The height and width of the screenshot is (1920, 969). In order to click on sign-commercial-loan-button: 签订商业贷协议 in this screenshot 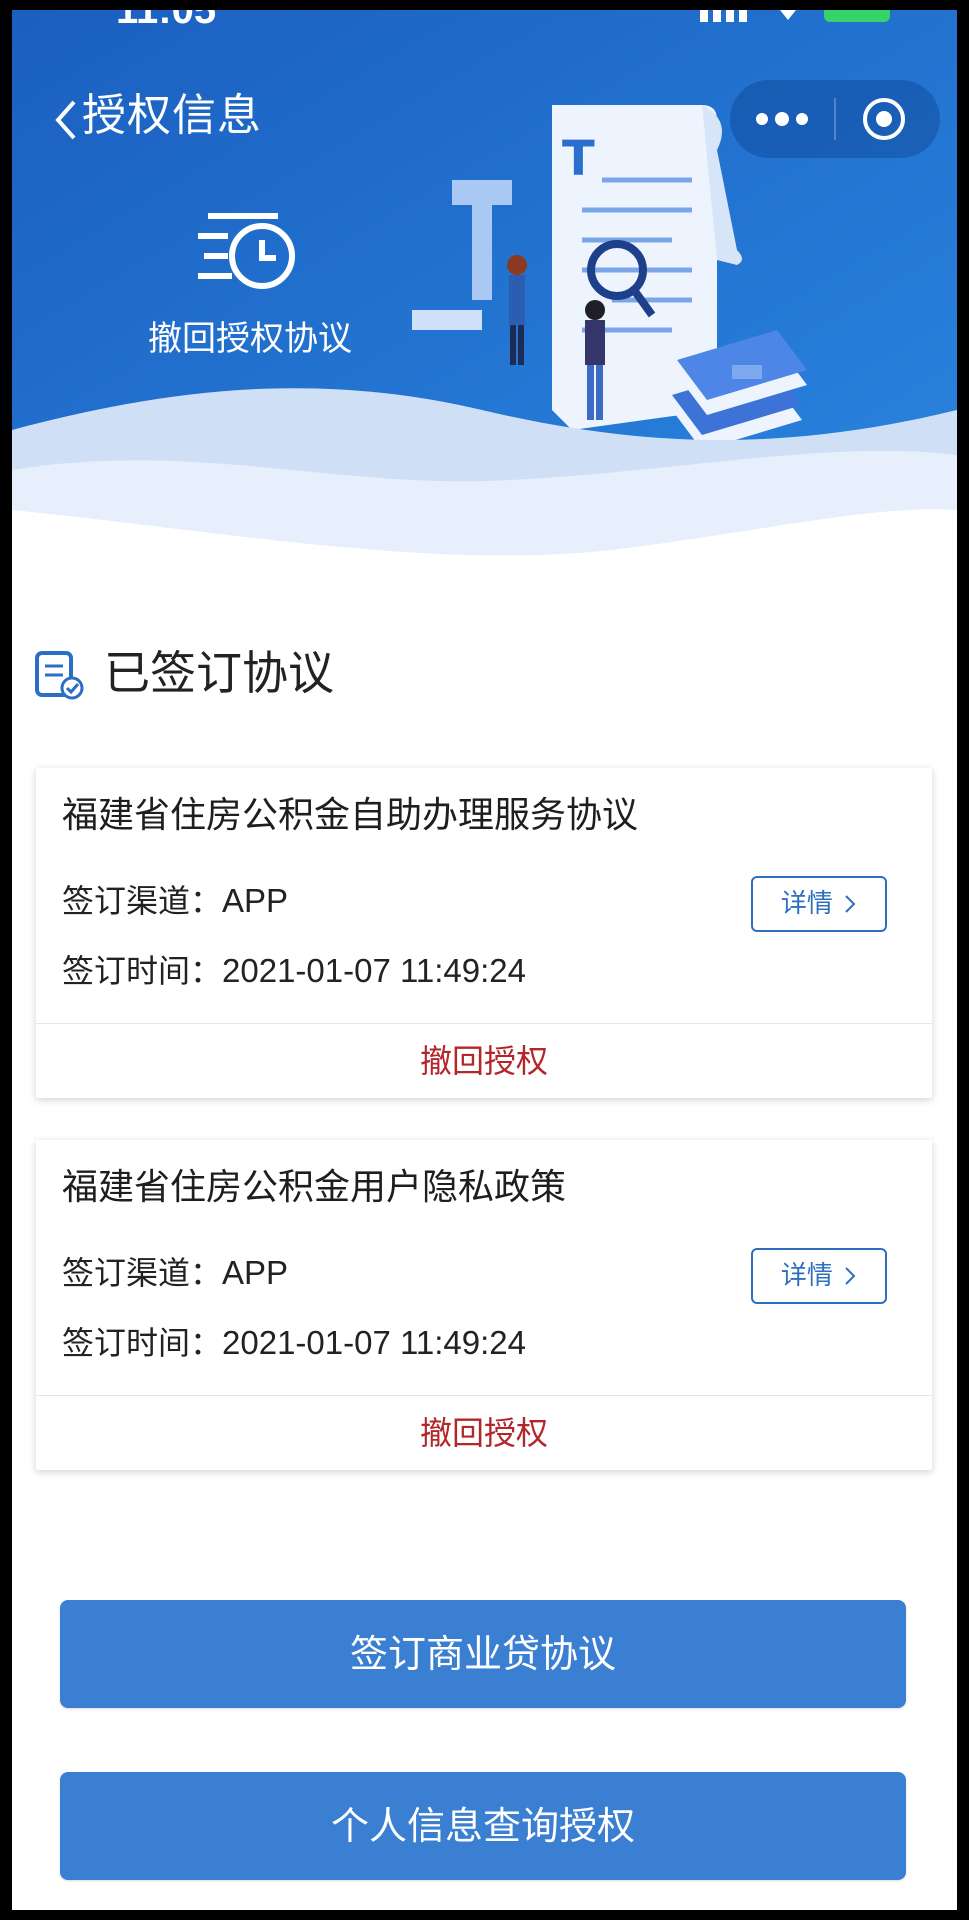, I will do `click(483, 1654)`.